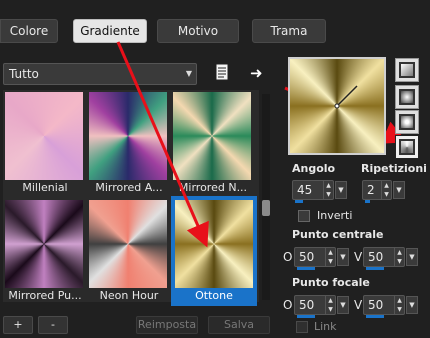  What do you see at coordinates (53, 325) in the screenshot?
I see `remove-gradient-button: -` at bounding box center [53, 325].